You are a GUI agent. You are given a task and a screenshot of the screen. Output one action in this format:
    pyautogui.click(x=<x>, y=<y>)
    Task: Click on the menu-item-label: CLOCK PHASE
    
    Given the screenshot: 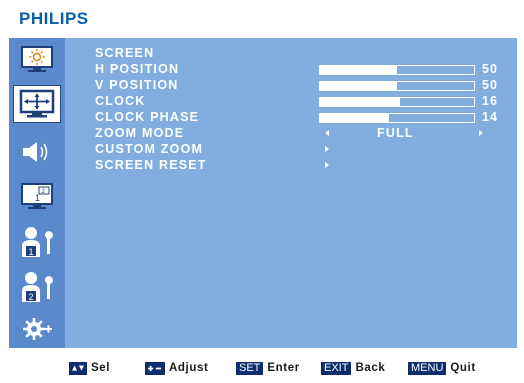 What is the action you would take?
    pyautogui.click(x=147, y=117)
    